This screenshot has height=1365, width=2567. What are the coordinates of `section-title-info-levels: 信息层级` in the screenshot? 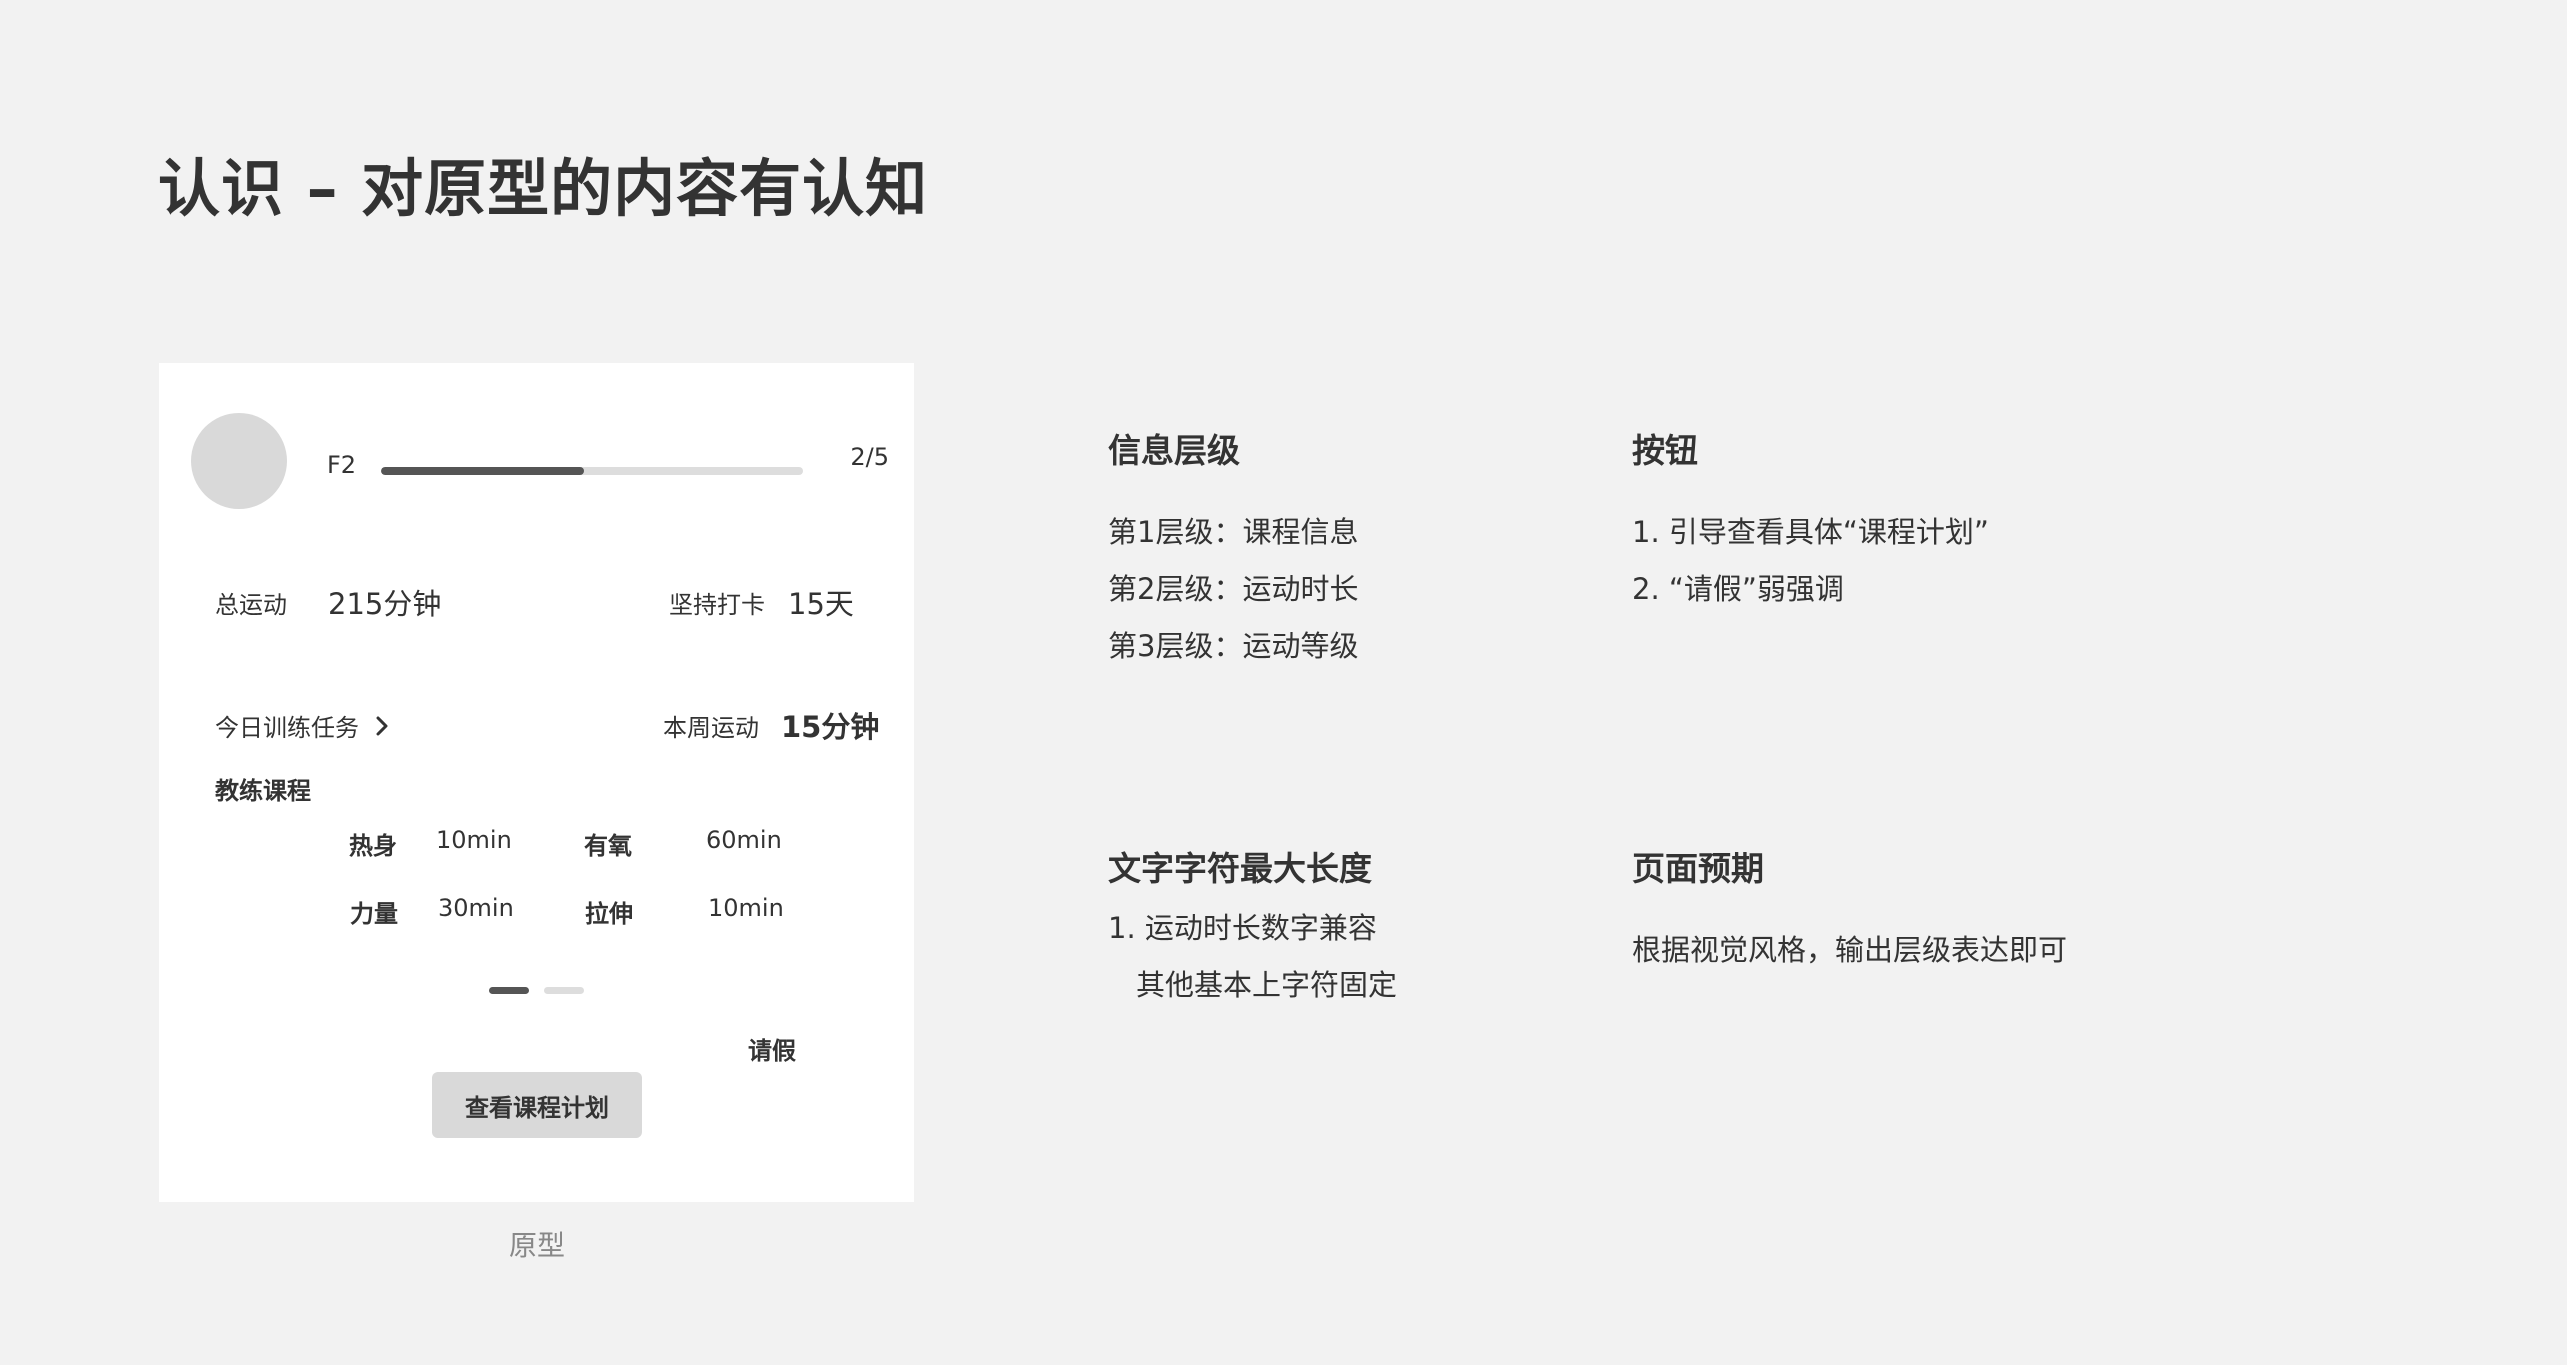 It's located at (1174, 450).